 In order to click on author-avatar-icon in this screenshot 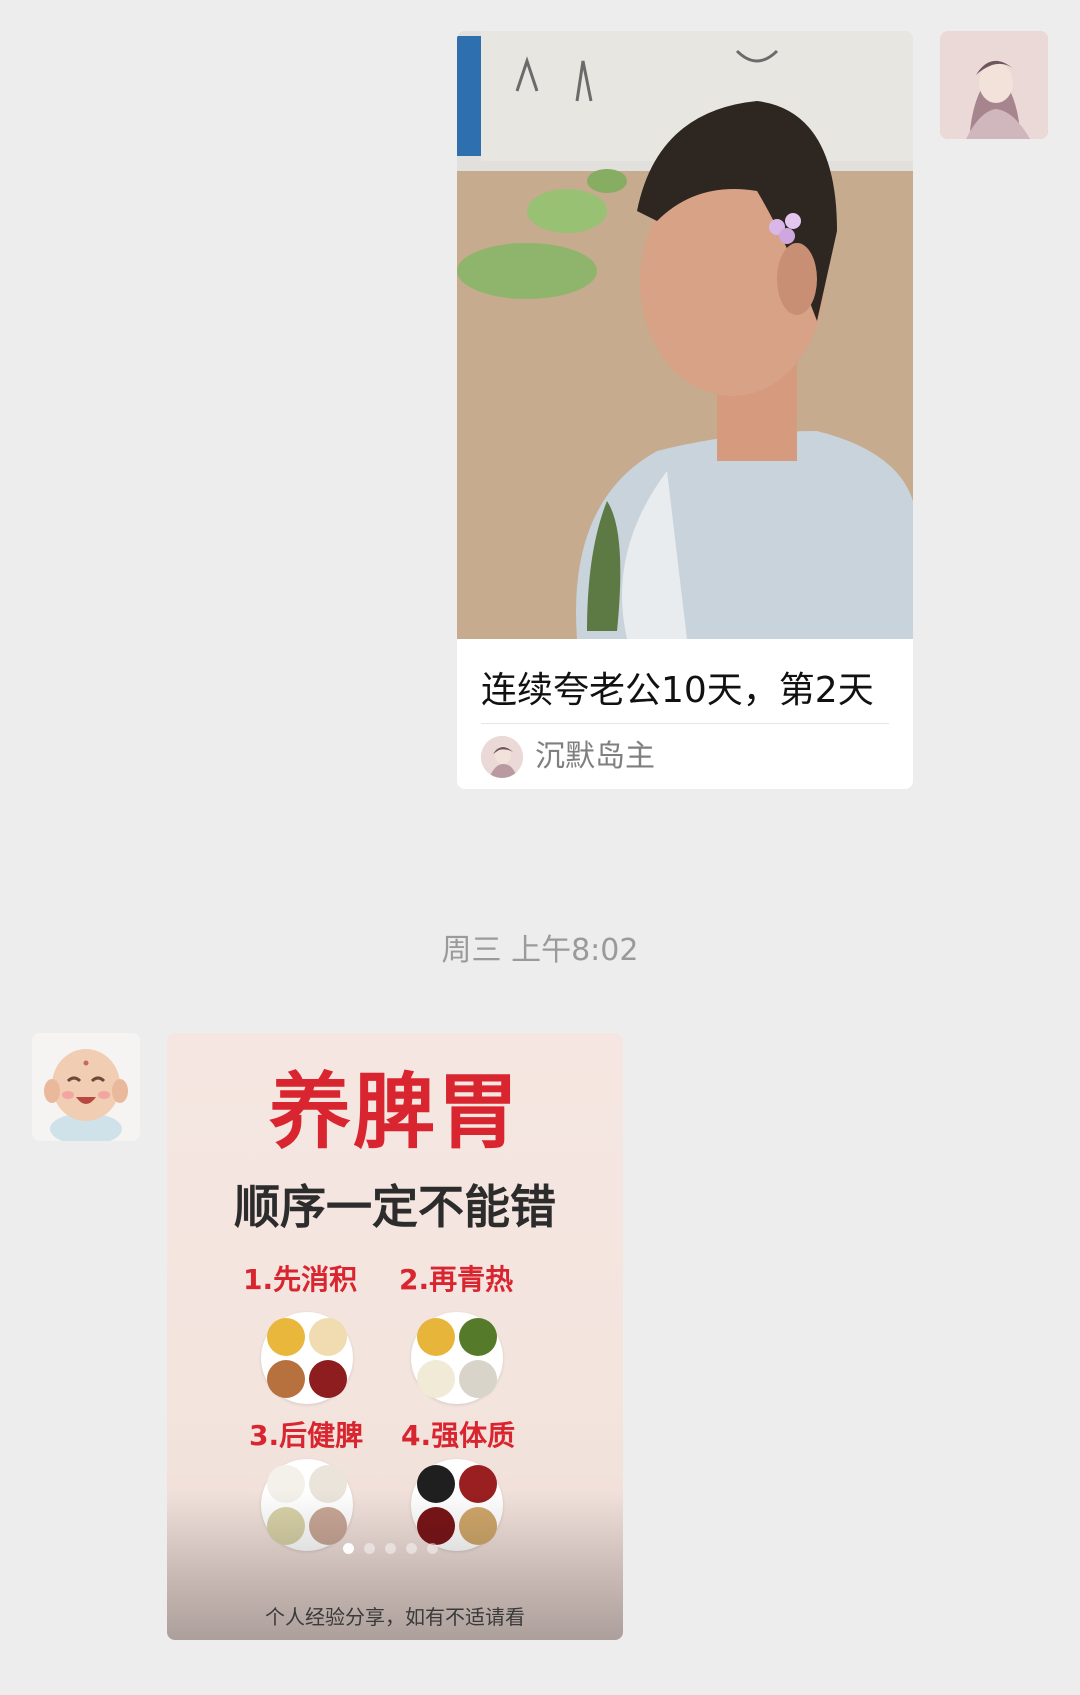, I will do `click(502, 757)`.